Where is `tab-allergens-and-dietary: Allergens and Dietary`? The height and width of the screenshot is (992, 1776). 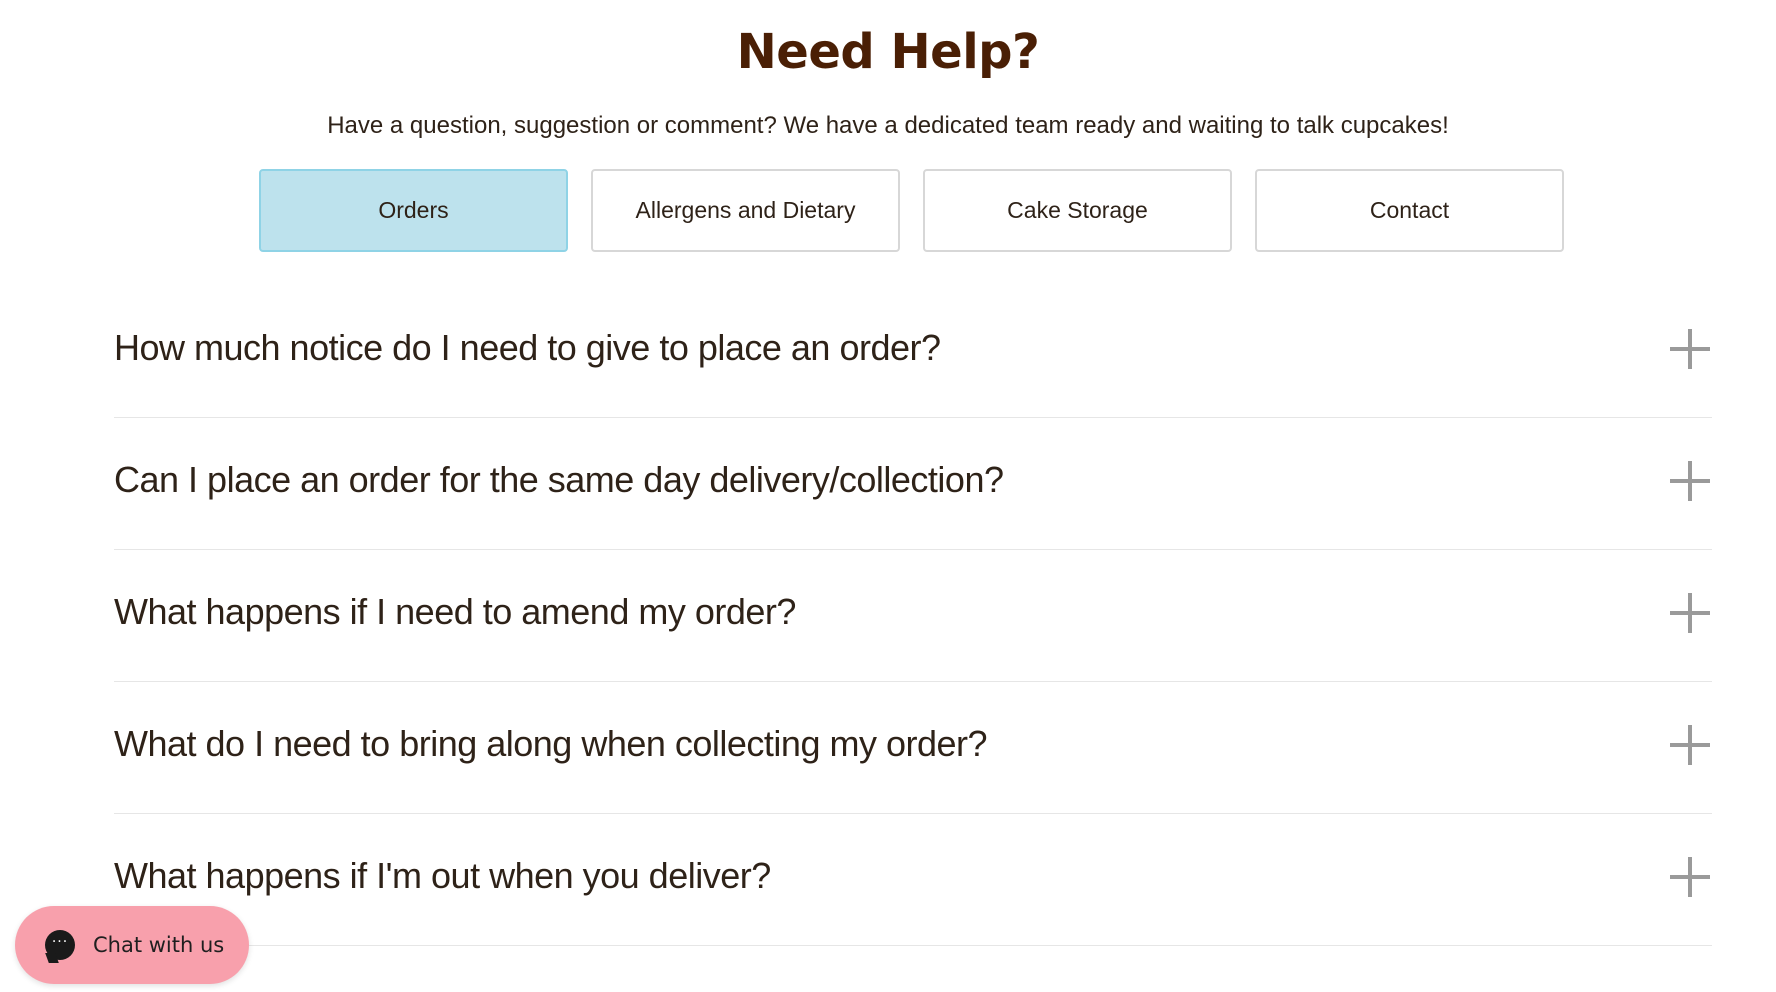 tab-allergens-and-dietary: Allergens and Dietary is located at coordinates (745, 210).